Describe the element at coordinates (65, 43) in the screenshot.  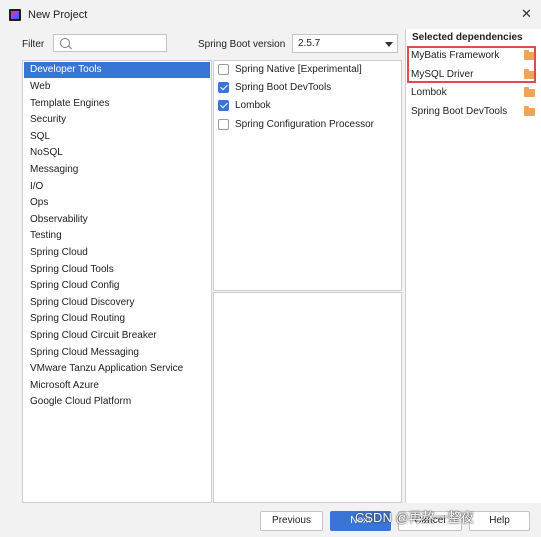
I see `search-icon` at that location.